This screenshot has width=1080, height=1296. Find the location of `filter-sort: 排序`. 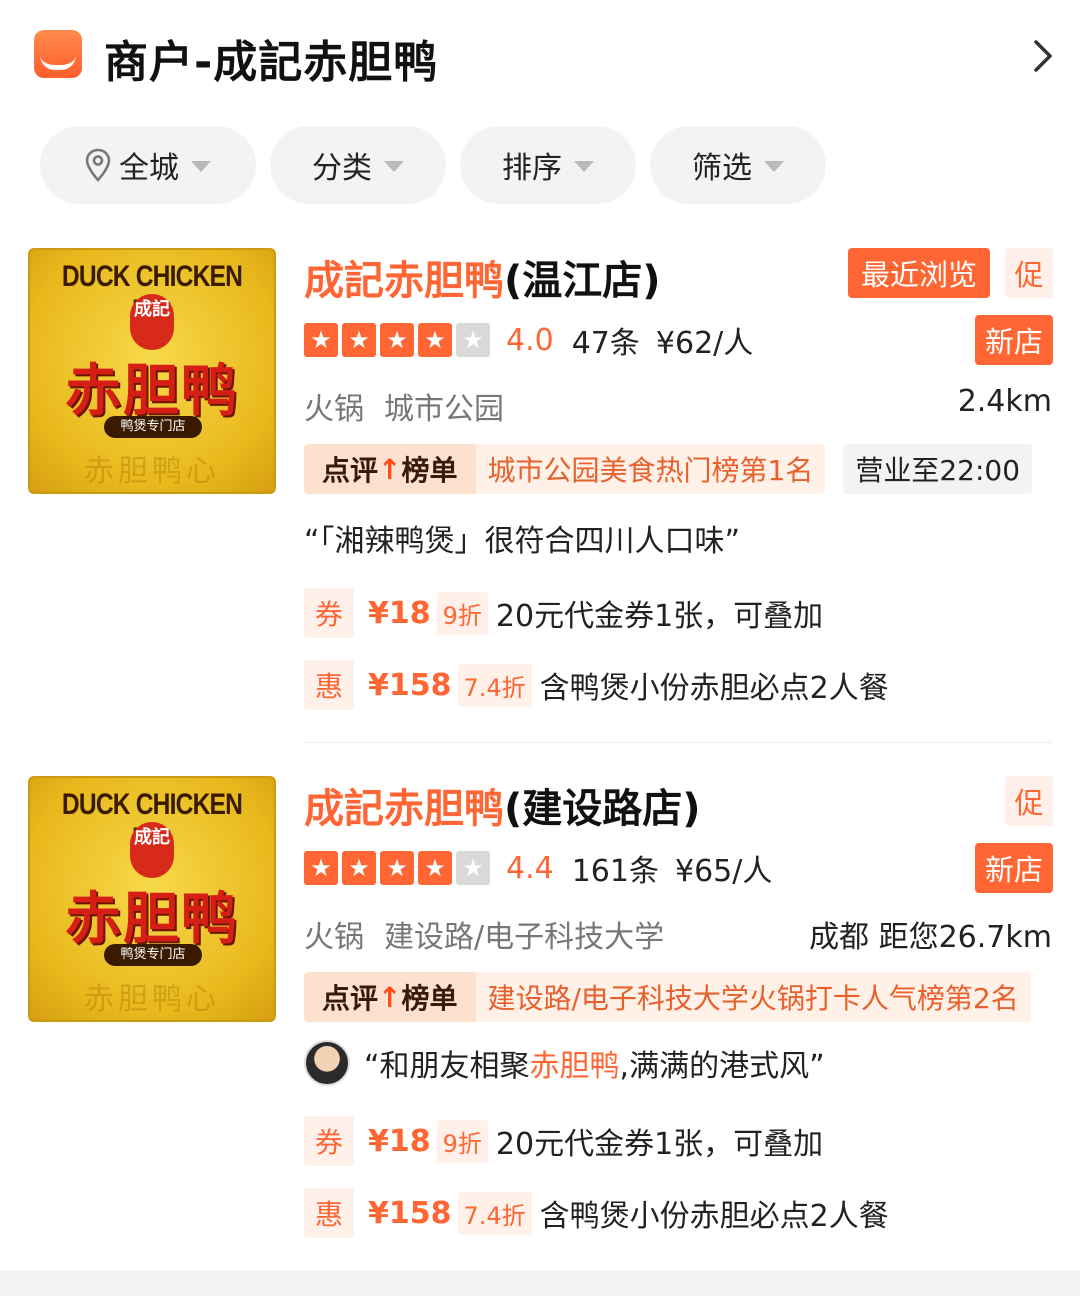

filter-sort: 排序 is located at coordinates (548, 165).